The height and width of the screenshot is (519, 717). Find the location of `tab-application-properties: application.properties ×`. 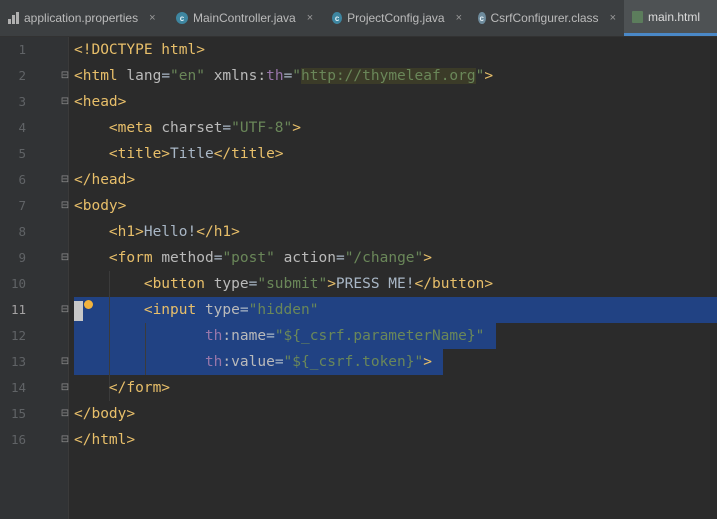

tab-application-properties: application.properties × is located at coordinates (84, 18).